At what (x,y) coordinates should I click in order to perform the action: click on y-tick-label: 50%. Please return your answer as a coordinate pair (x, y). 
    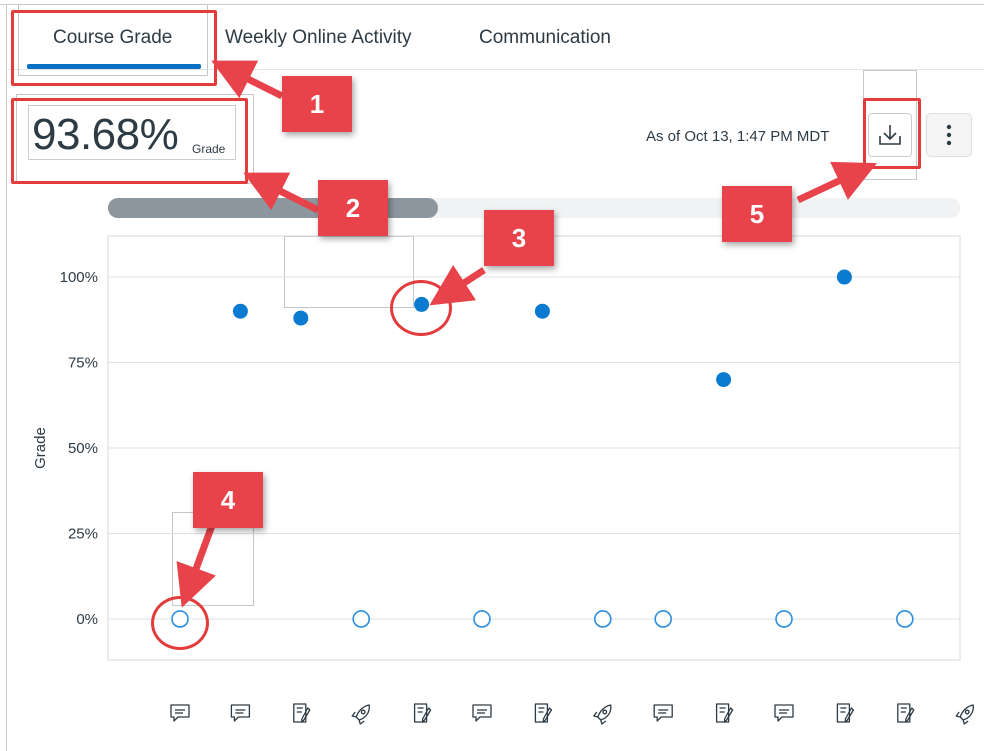
    Looking at the image, I should click on (83, 448).